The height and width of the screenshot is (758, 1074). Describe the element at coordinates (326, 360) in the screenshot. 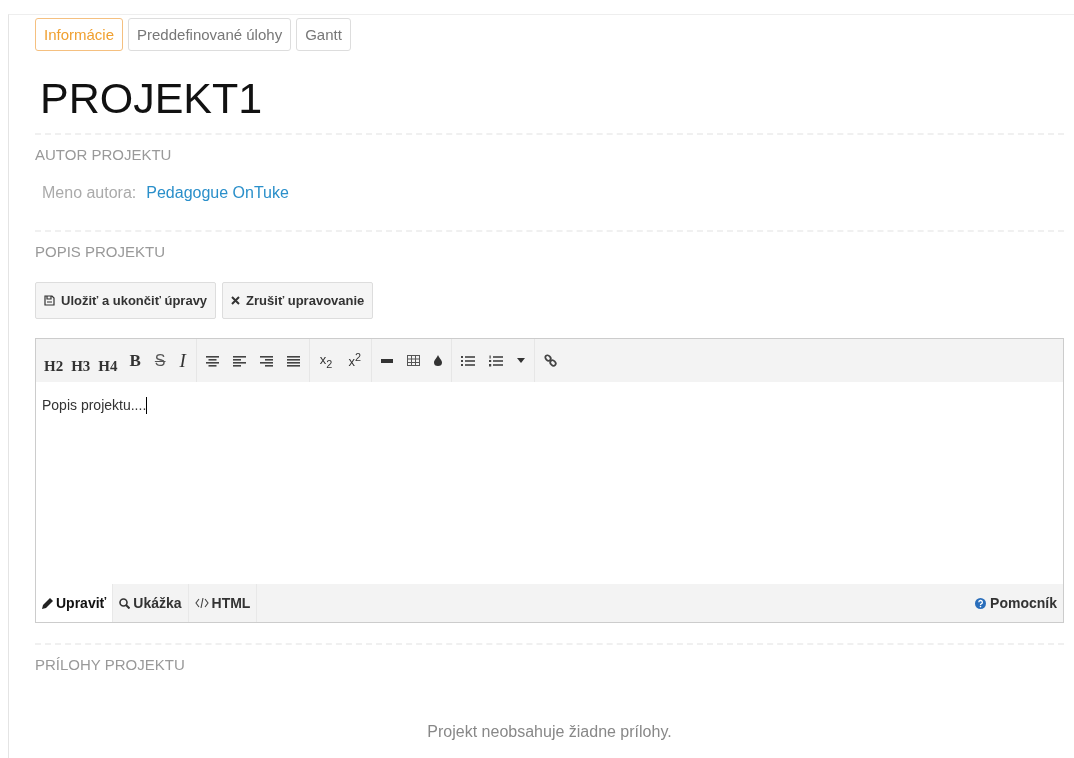

I see `script-button: x$_{2}$` at that location.